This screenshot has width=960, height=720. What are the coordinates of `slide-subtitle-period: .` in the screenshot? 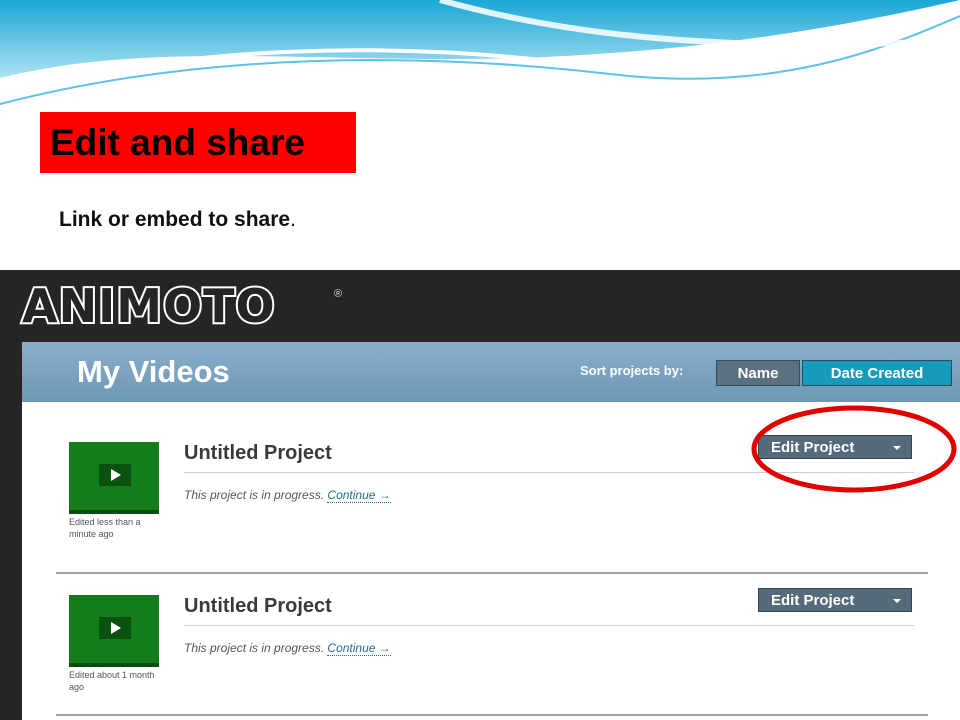 It's located at (293, 219).